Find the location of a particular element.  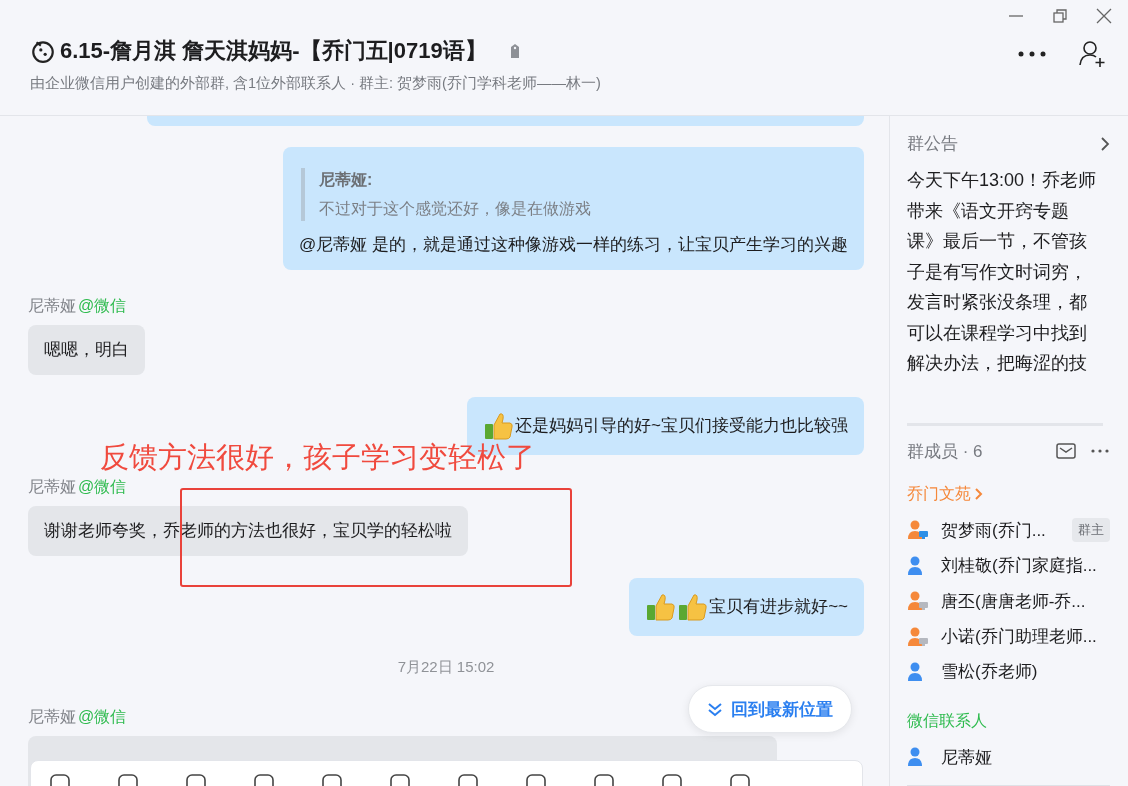

double-chevron-down-icon is located at coordinates (715, 709).